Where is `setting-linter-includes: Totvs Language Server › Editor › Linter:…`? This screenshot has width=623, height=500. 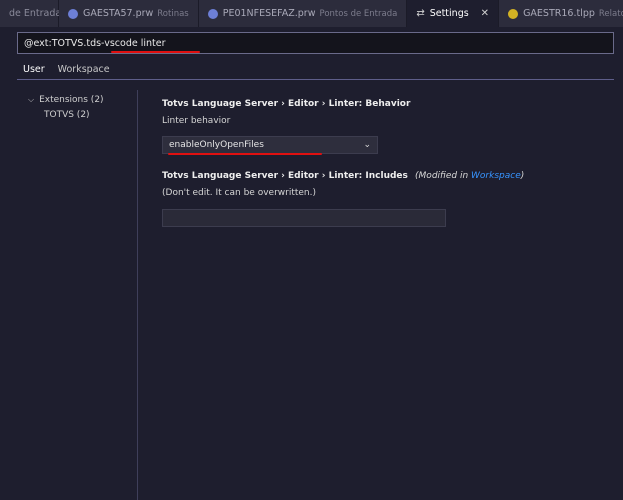
setting-linter-includes: Totvs Language Server › Editor › Linter:… is located at coordinates (343, 199).